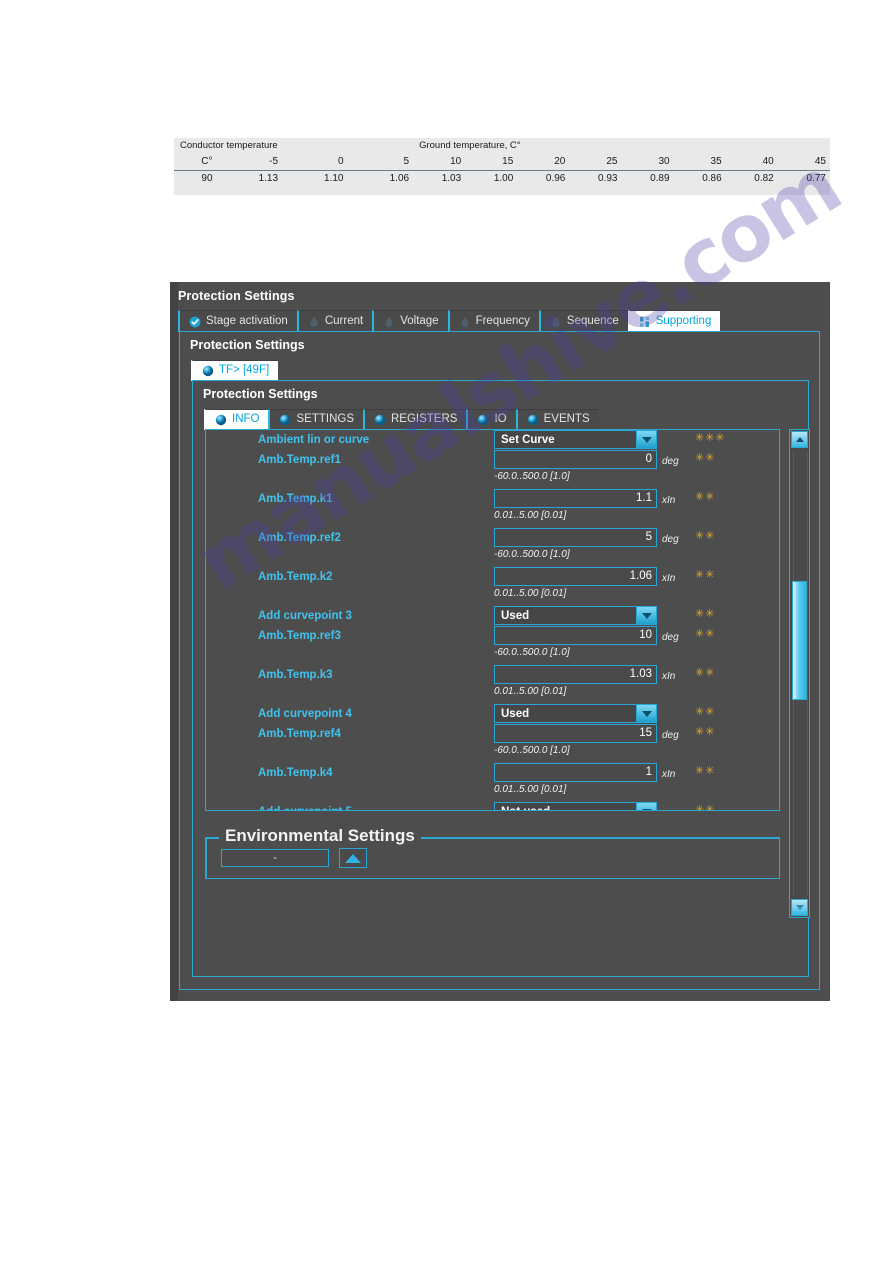 This screenshot has height=1263, width=893. I want to click on tab-registers: REGISTERS, so click(415, 419).